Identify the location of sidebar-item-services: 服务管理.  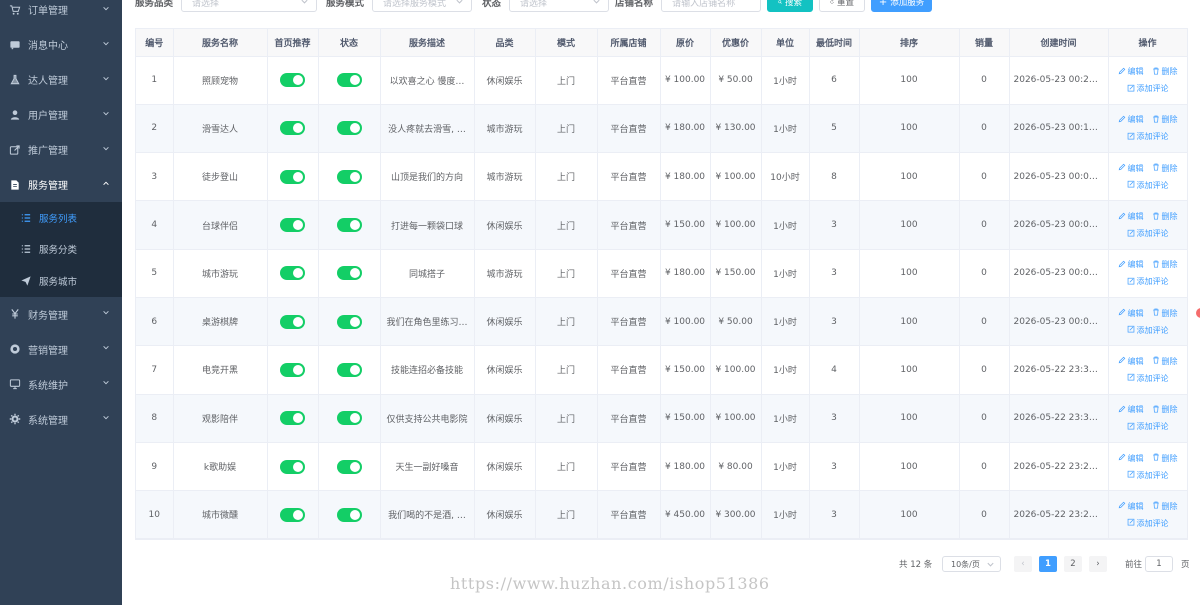
(61, 184).